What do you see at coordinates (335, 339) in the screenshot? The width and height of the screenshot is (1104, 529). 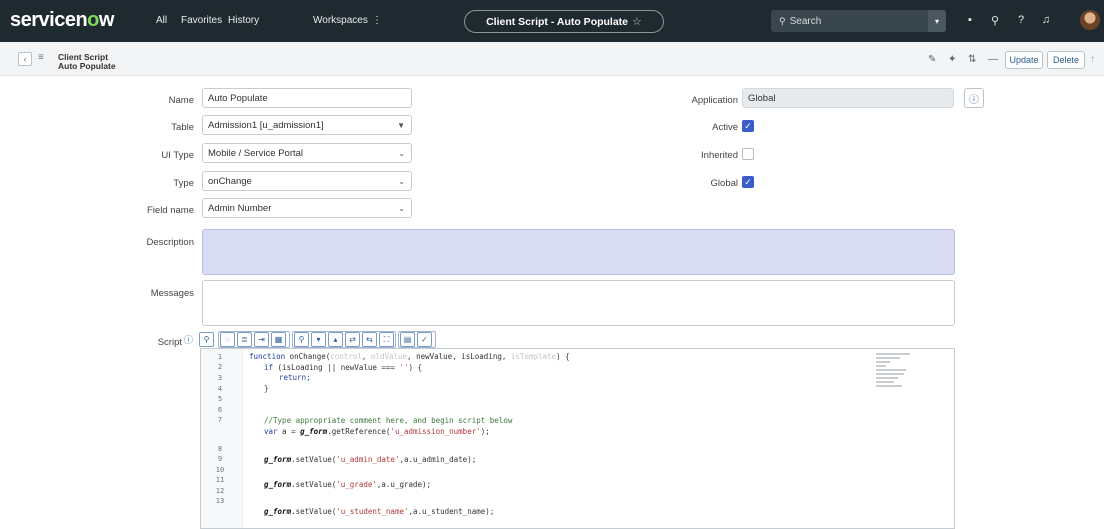 I see `find-previous-icon: ▴` at bounding box center [335, 339].